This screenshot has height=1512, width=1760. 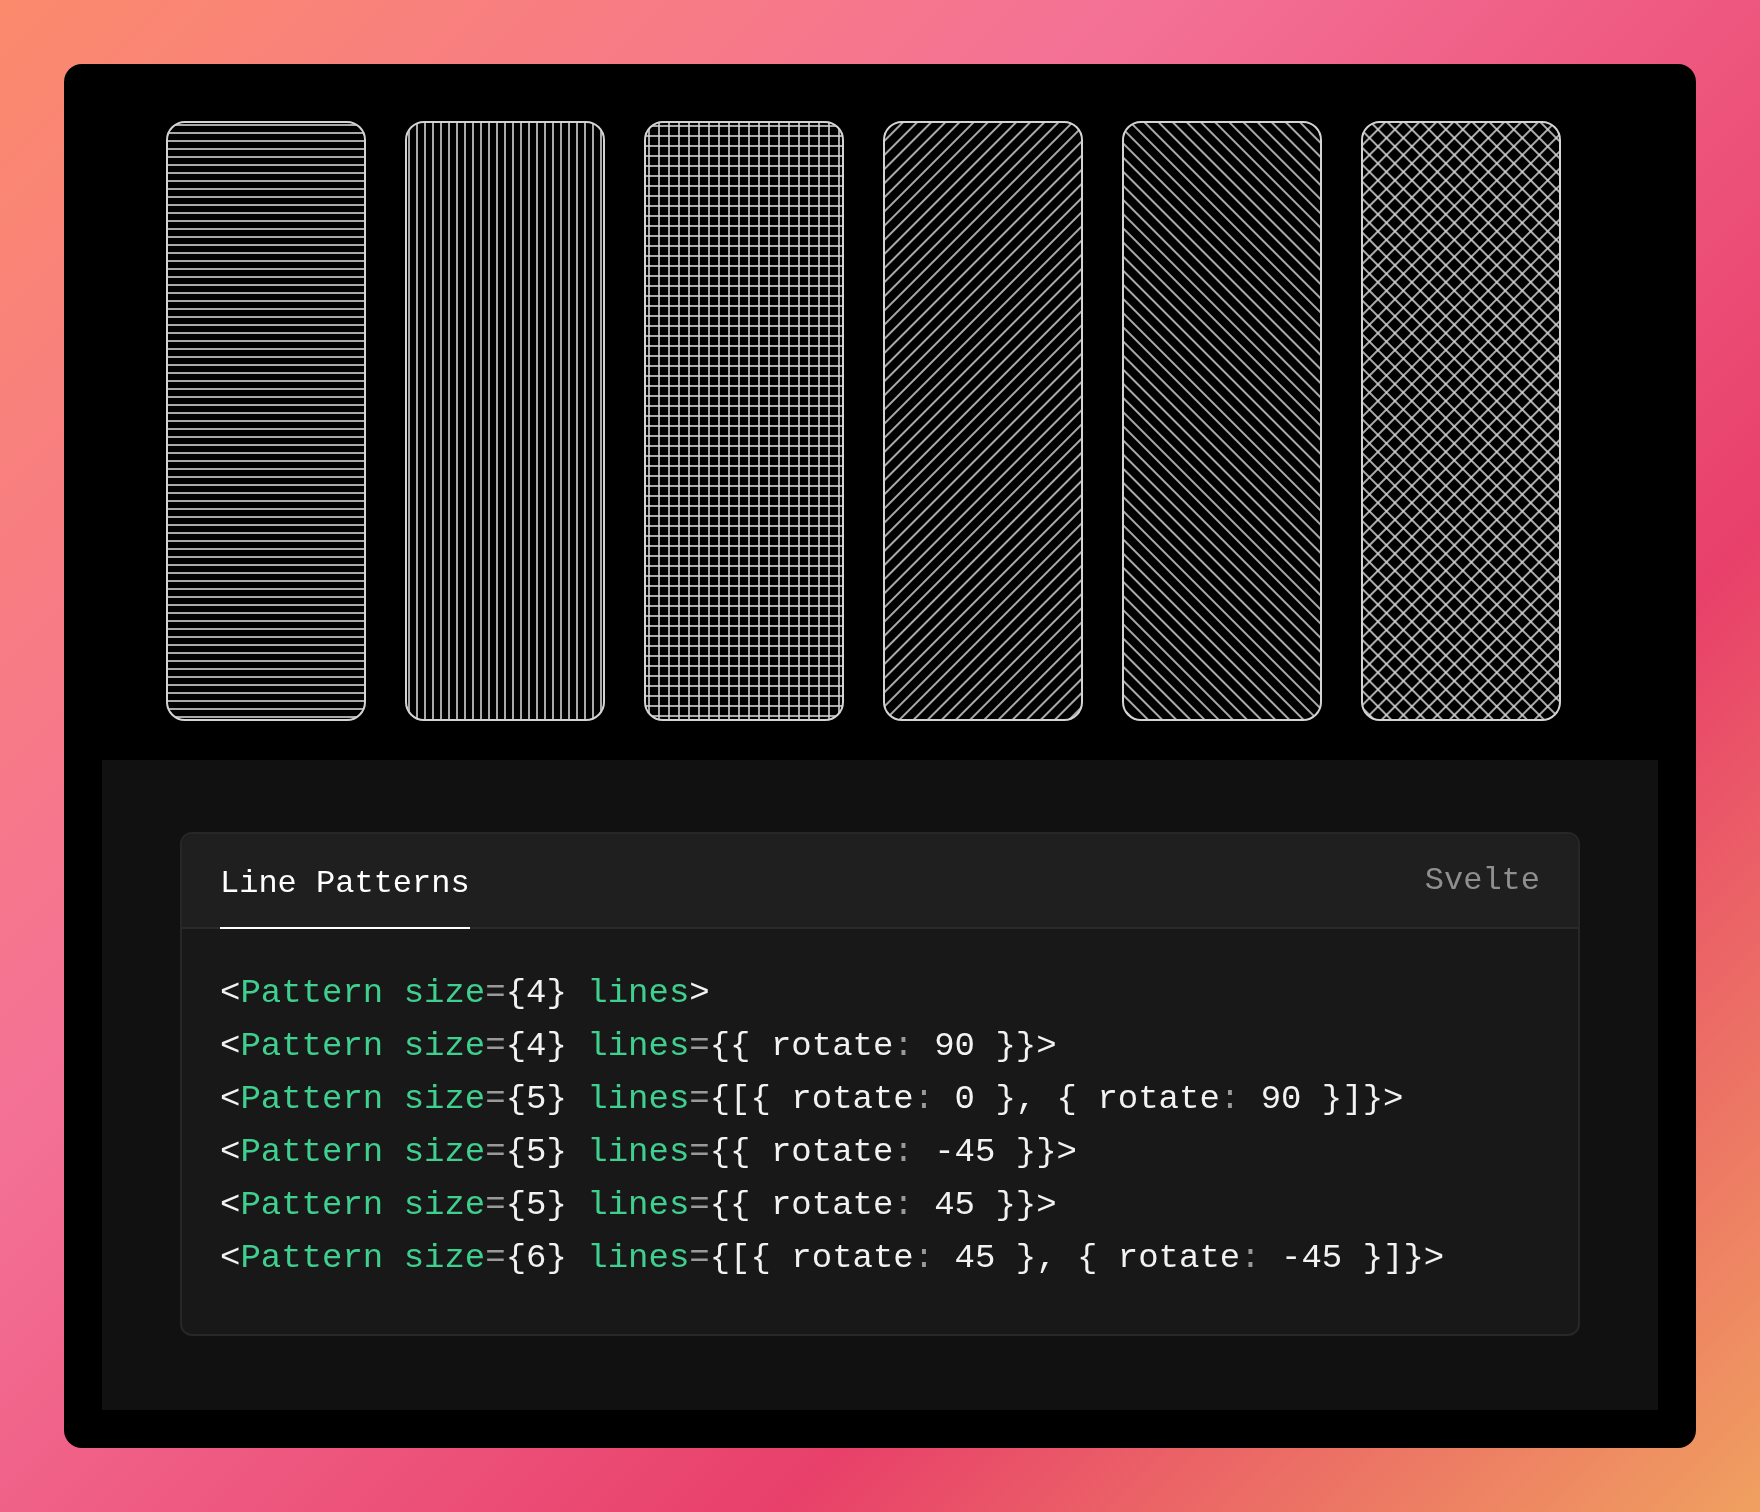 What do you see at coordinates (638, 1205) in the screenshot?
I see `code-line: <Pattern size={5} lines={{ rotate: 45 }}>` at bounding box center [638, 1205].